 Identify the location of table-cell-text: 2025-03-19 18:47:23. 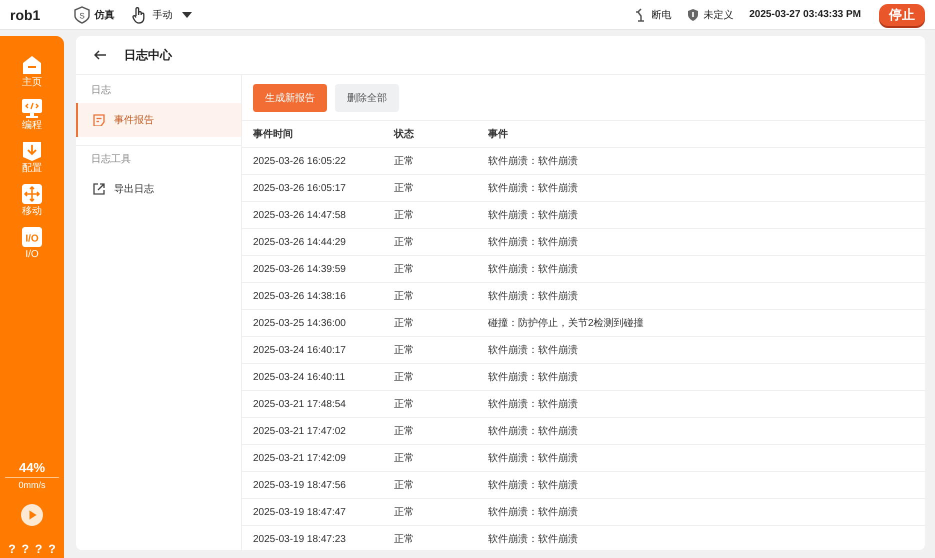
(299, 539).